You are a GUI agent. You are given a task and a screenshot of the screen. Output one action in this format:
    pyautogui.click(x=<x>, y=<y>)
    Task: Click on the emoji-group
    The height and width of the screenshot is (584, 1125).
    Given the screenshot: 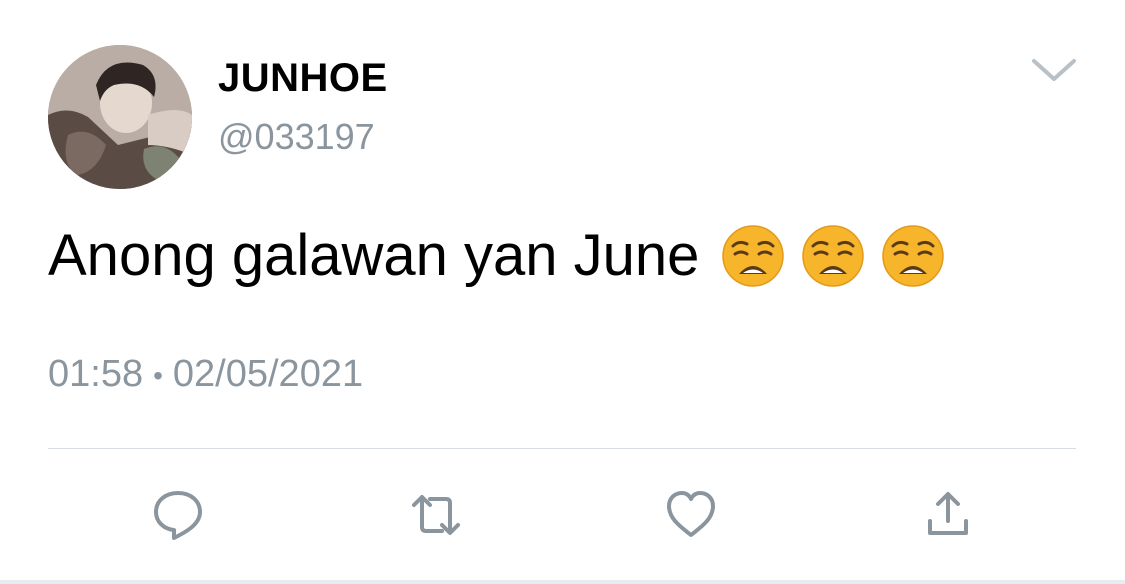 What is the action you would take?
    pyautogui.click(x=833, y=256)
    